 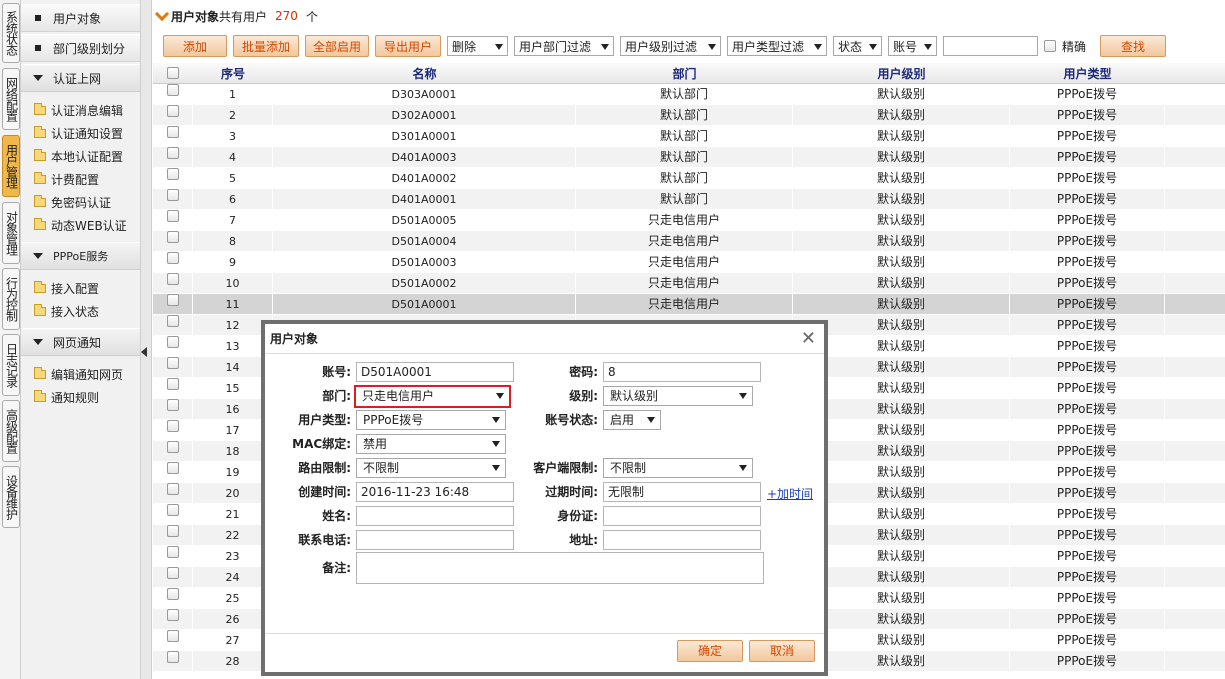 What do you see at coordinates (80, 18) in the screenshot?
I see `sidebar-item-user-object: 用户对象` at bounding box center [80, 18].